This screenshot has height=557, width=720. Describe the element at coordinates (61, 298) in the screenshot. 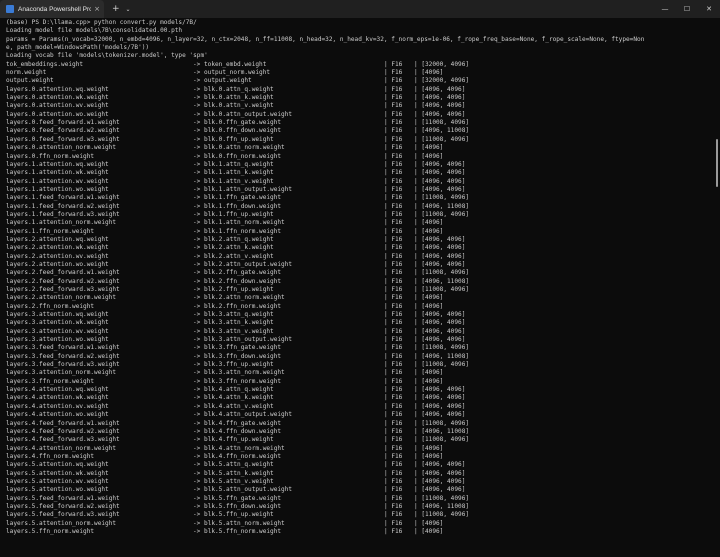

I see `source-tensor-name: layers.2.attention_norm.weight` at that location.